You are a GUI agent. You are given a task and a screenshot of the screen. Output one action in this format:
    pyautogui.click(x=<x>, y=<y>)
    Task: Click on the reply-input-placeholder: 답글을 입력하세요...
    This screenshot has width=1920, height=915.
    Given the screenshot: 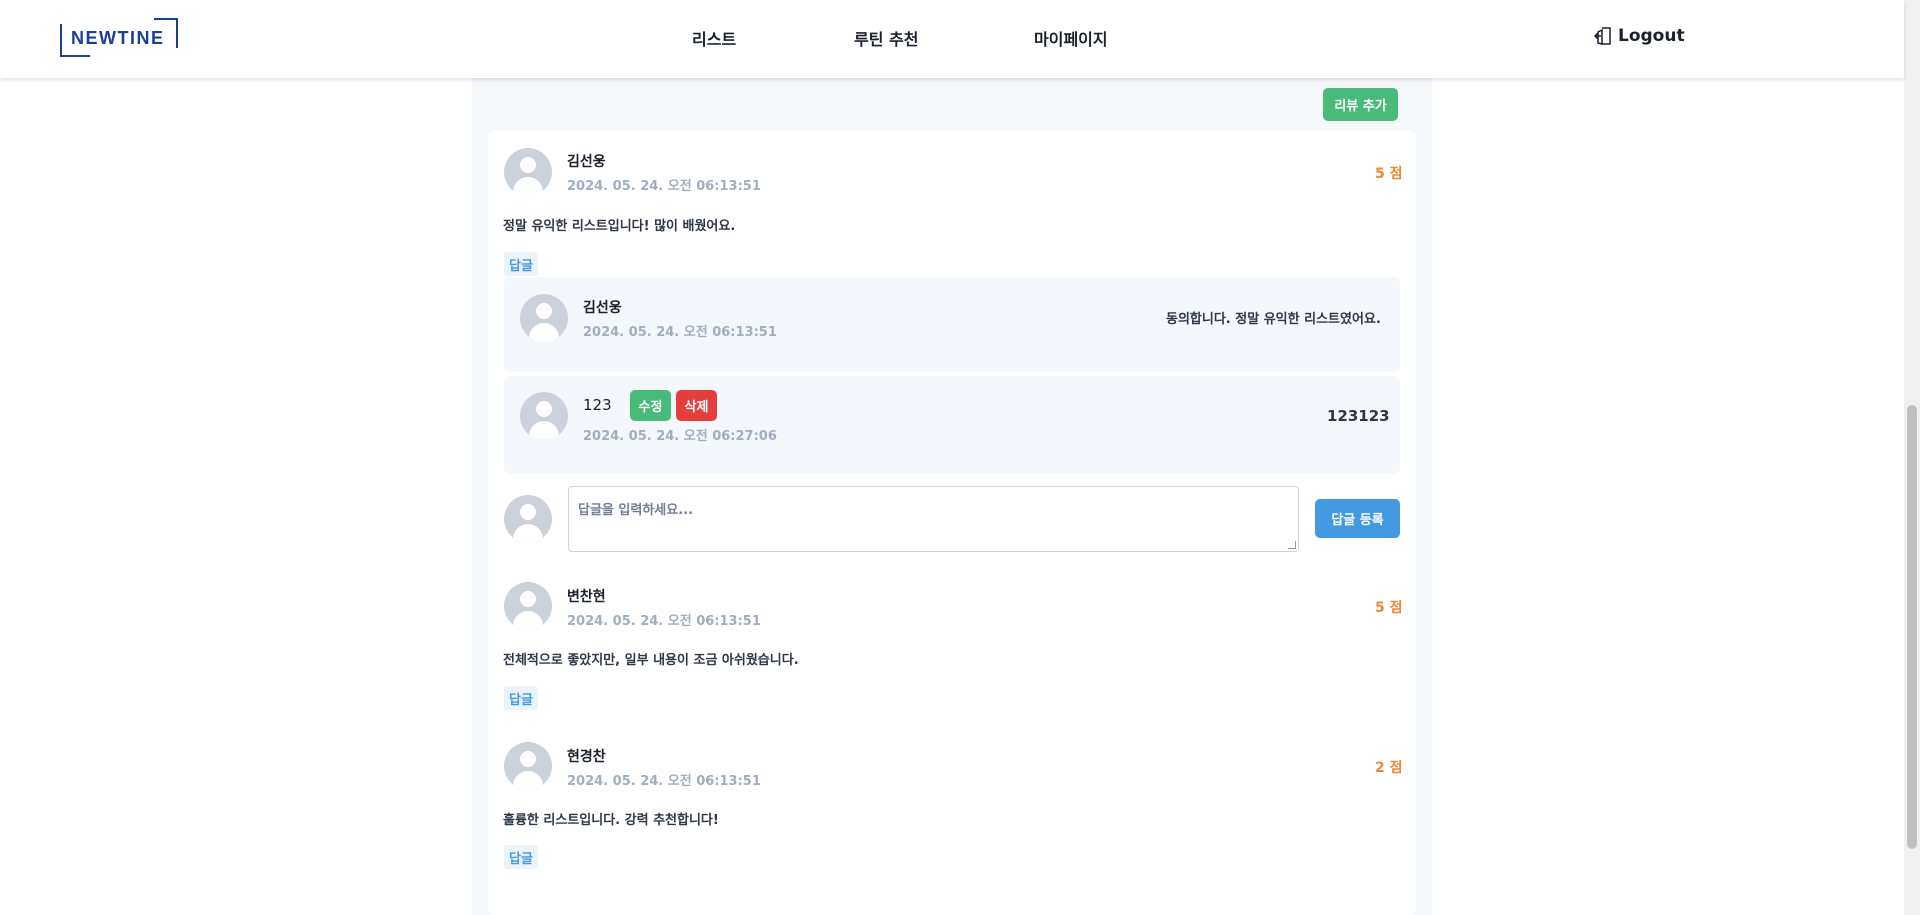 What is the action you would take?
    pyautogui.click(x=636, y=510)
    